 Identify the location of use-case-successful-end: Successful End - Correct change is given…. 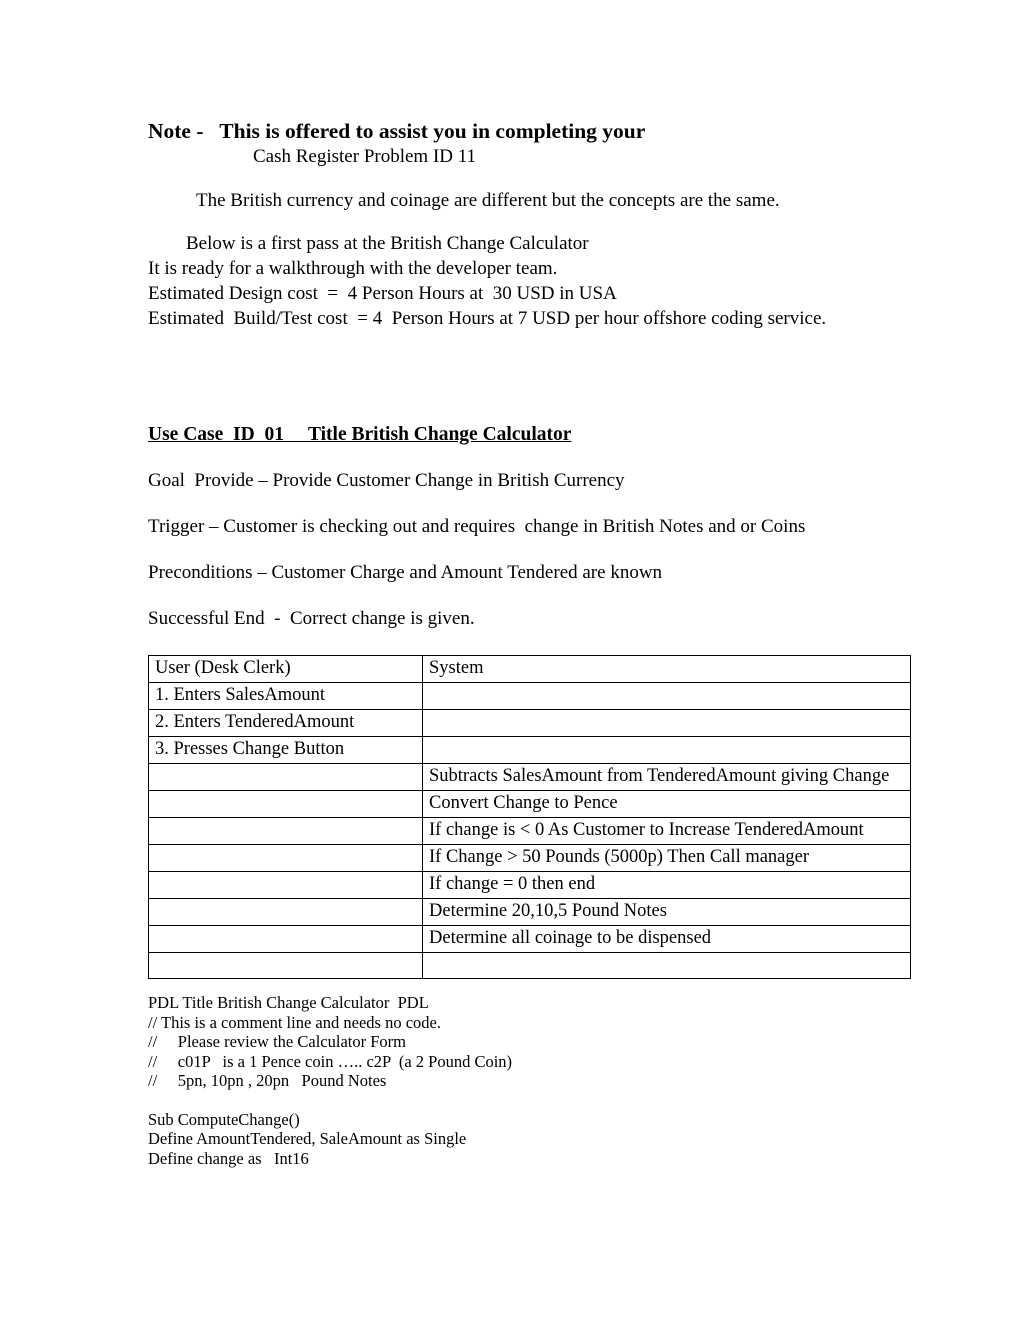
(311, 618).